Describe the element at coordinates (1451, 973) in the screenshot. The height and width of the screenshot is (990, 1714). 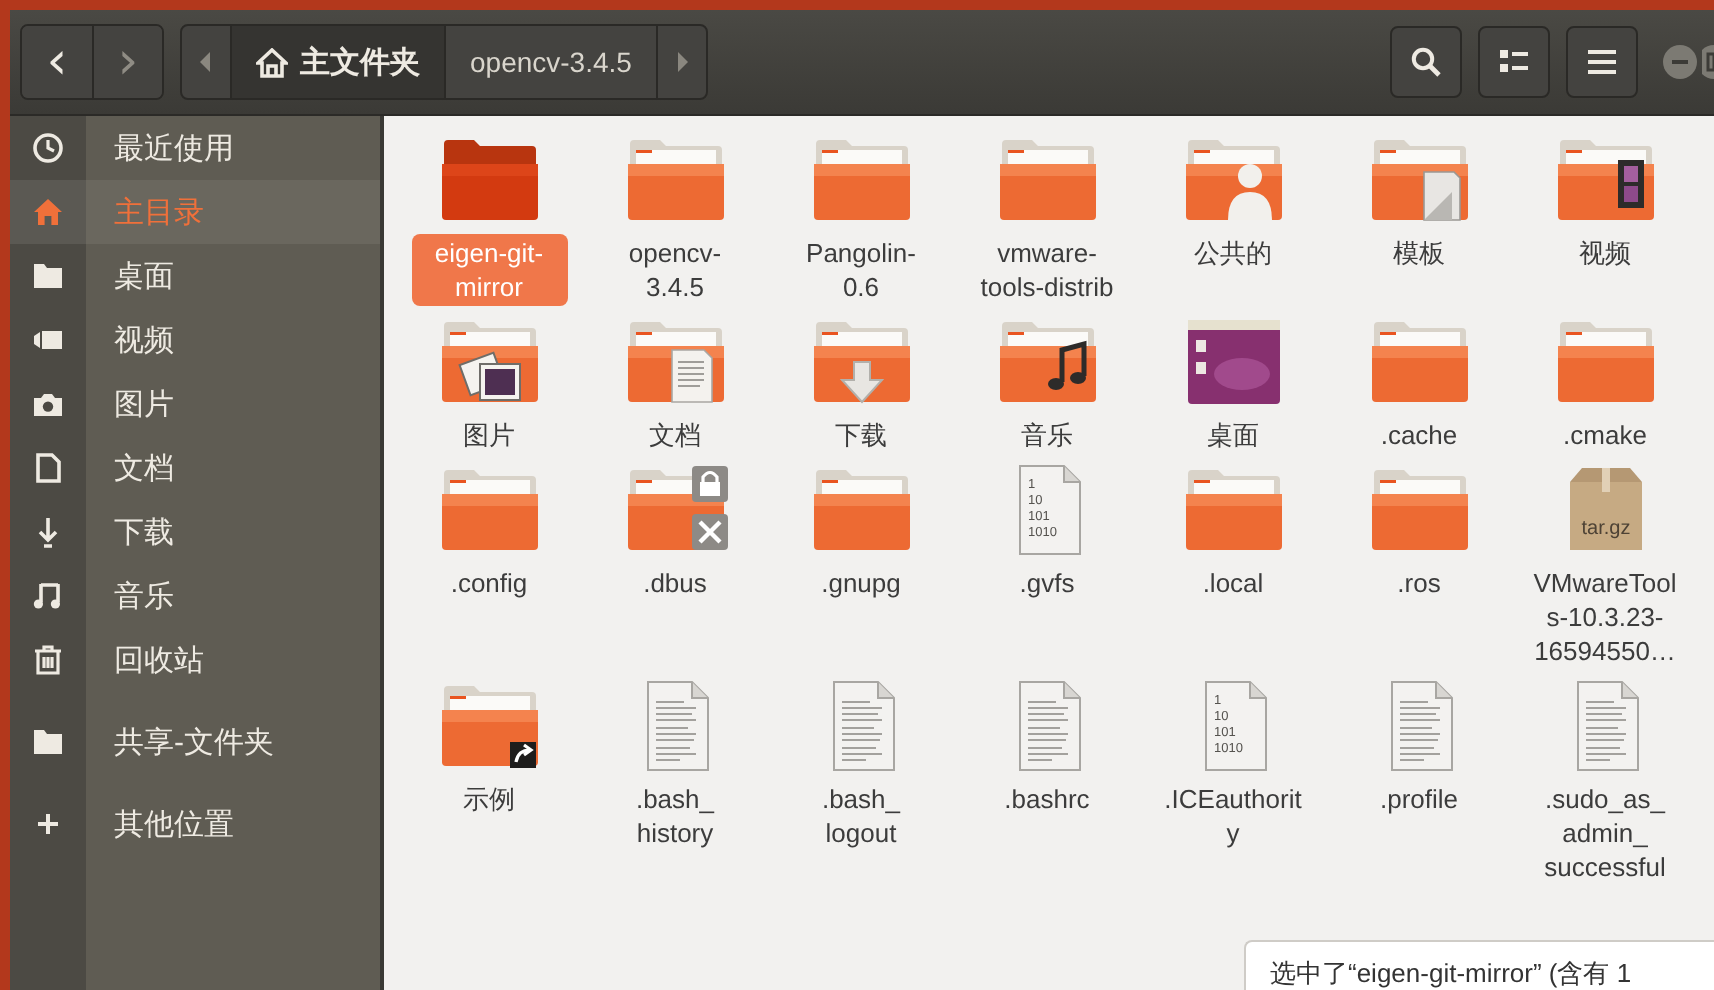
I see `status-text: 选中了“eigen-git-mirror” (含有 1` at that location.